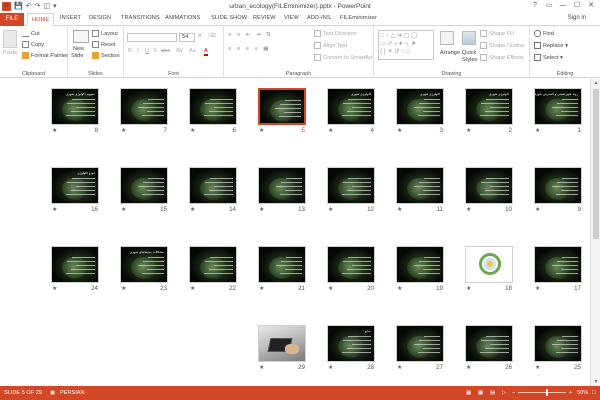 Image resolution: width=600 pixels, height=400 pixels. What do you see at coordinates (291, 18) in the screenshot?
I see `tab-view: VIEW` at bounding box center [291, 18].